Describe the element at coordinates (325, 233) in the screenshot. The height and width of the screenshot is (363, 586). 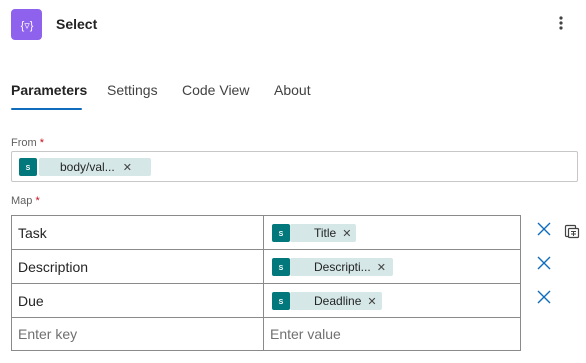
I see `token-text: Title` at that location.